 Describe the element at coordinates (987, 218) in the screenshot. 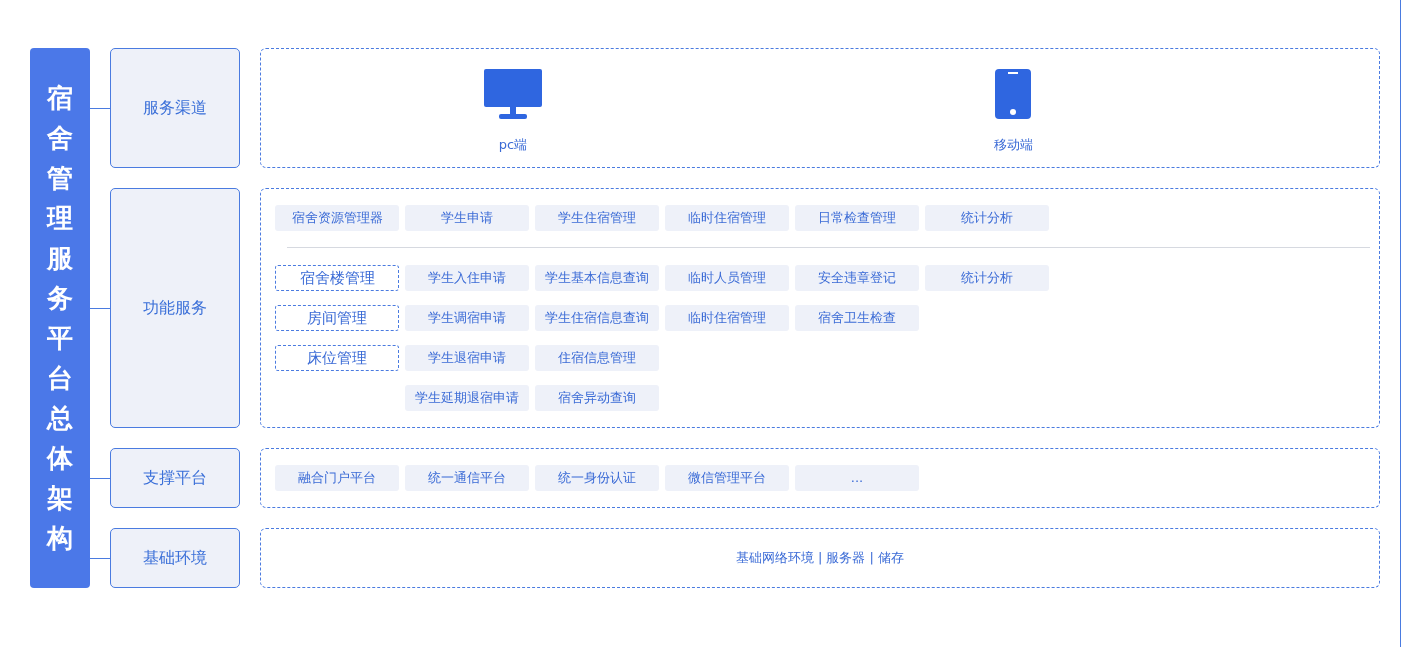

I see `module-tag: 统计分析` at that location.